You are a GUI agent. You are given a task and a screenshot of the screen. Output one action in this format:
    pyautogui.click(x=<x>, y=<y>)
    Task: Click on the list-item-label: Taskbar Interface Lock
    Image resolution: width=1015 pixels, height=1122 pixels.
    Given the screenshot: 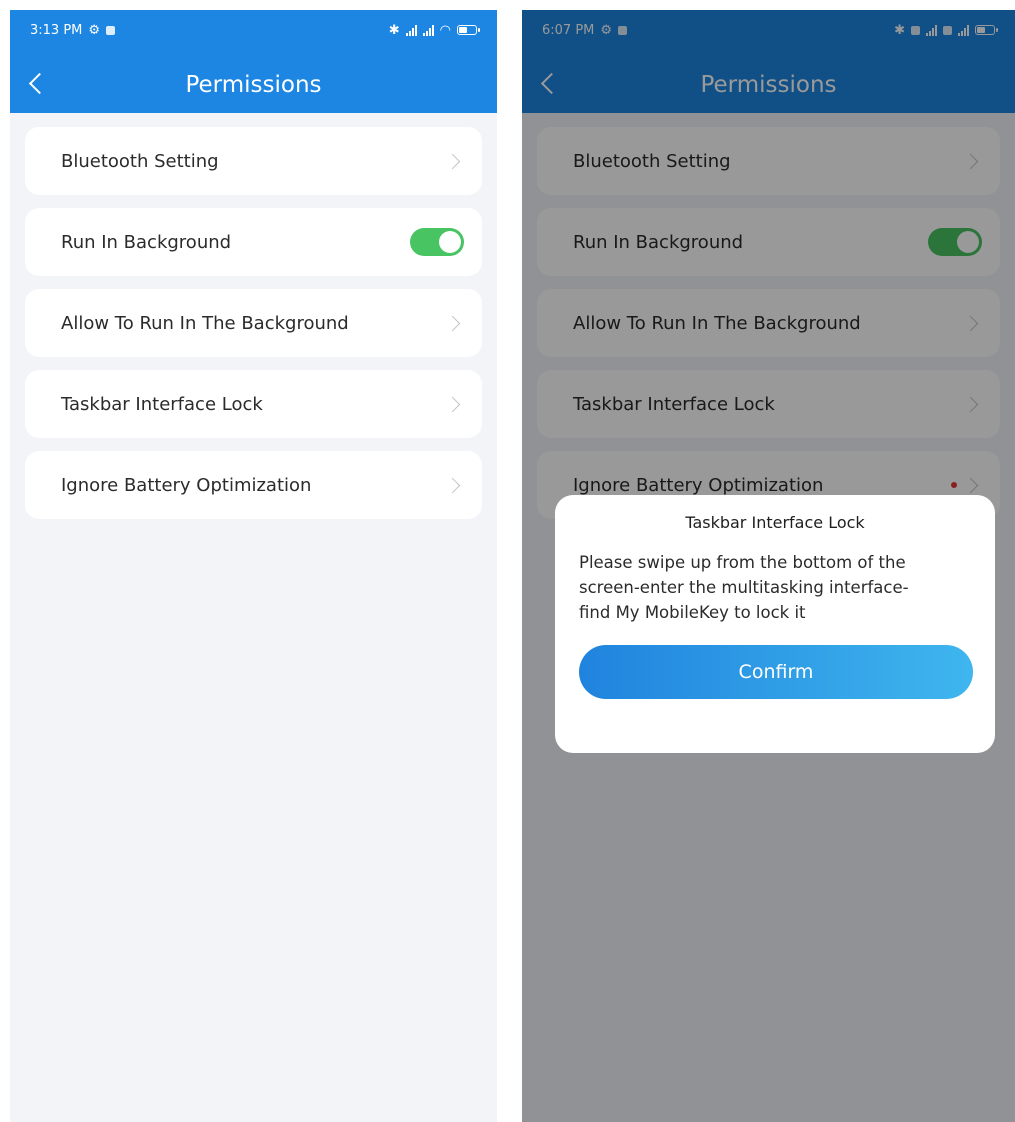 What is the action you would take?
    pyautogui.click(x=162, y=404)
    